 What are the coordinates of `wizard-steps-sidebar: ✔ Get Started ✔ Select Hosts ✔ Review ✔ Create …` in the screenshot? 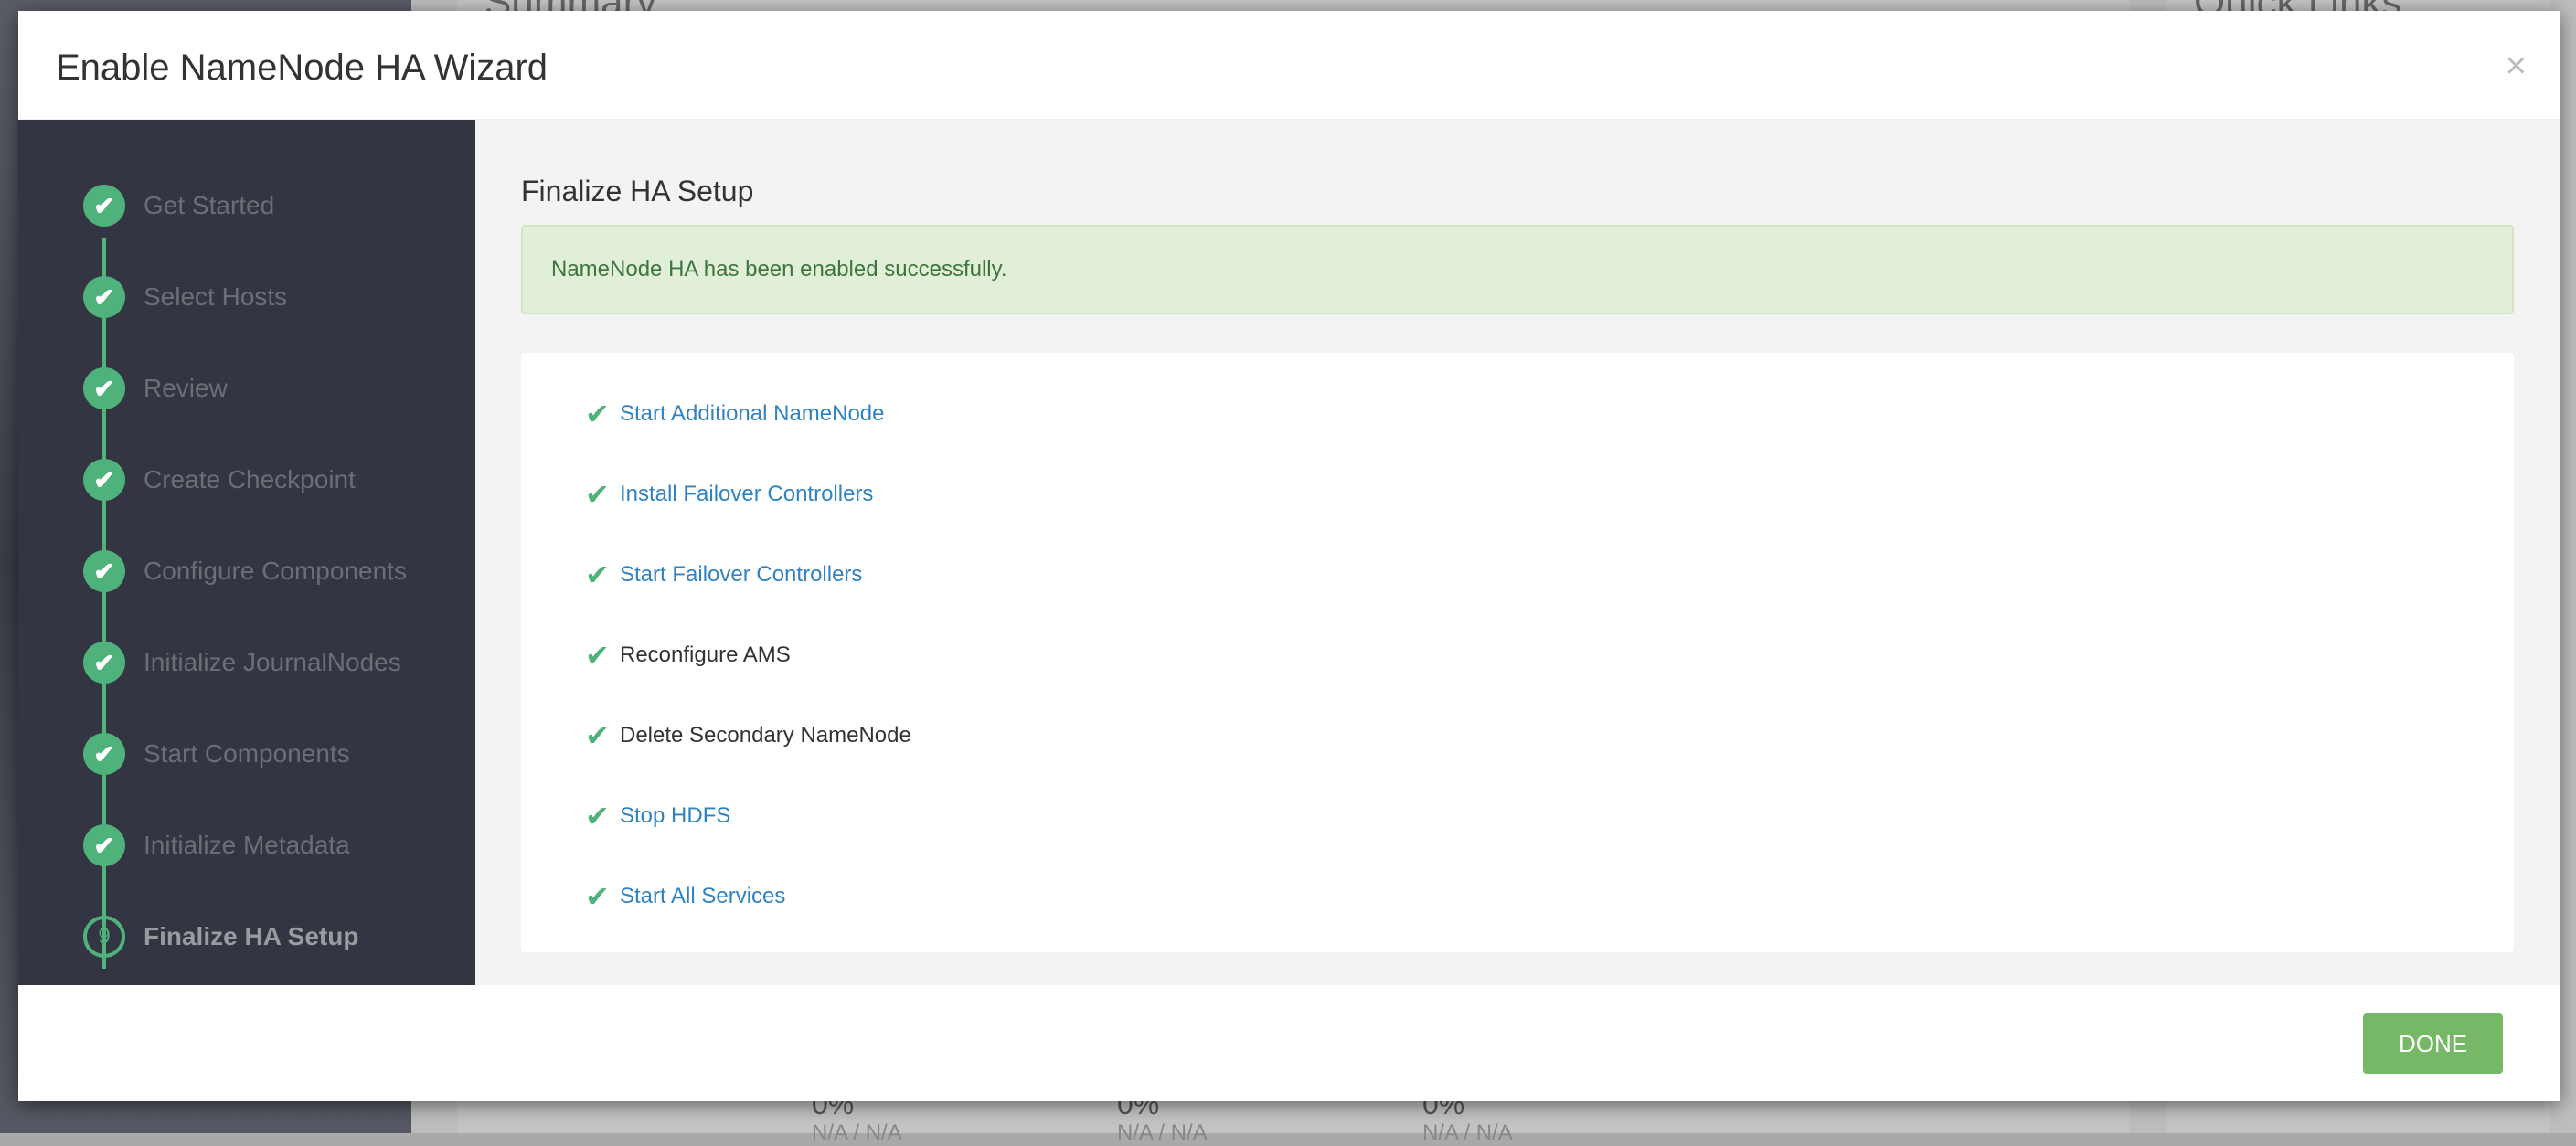 It's located at (246, 552).